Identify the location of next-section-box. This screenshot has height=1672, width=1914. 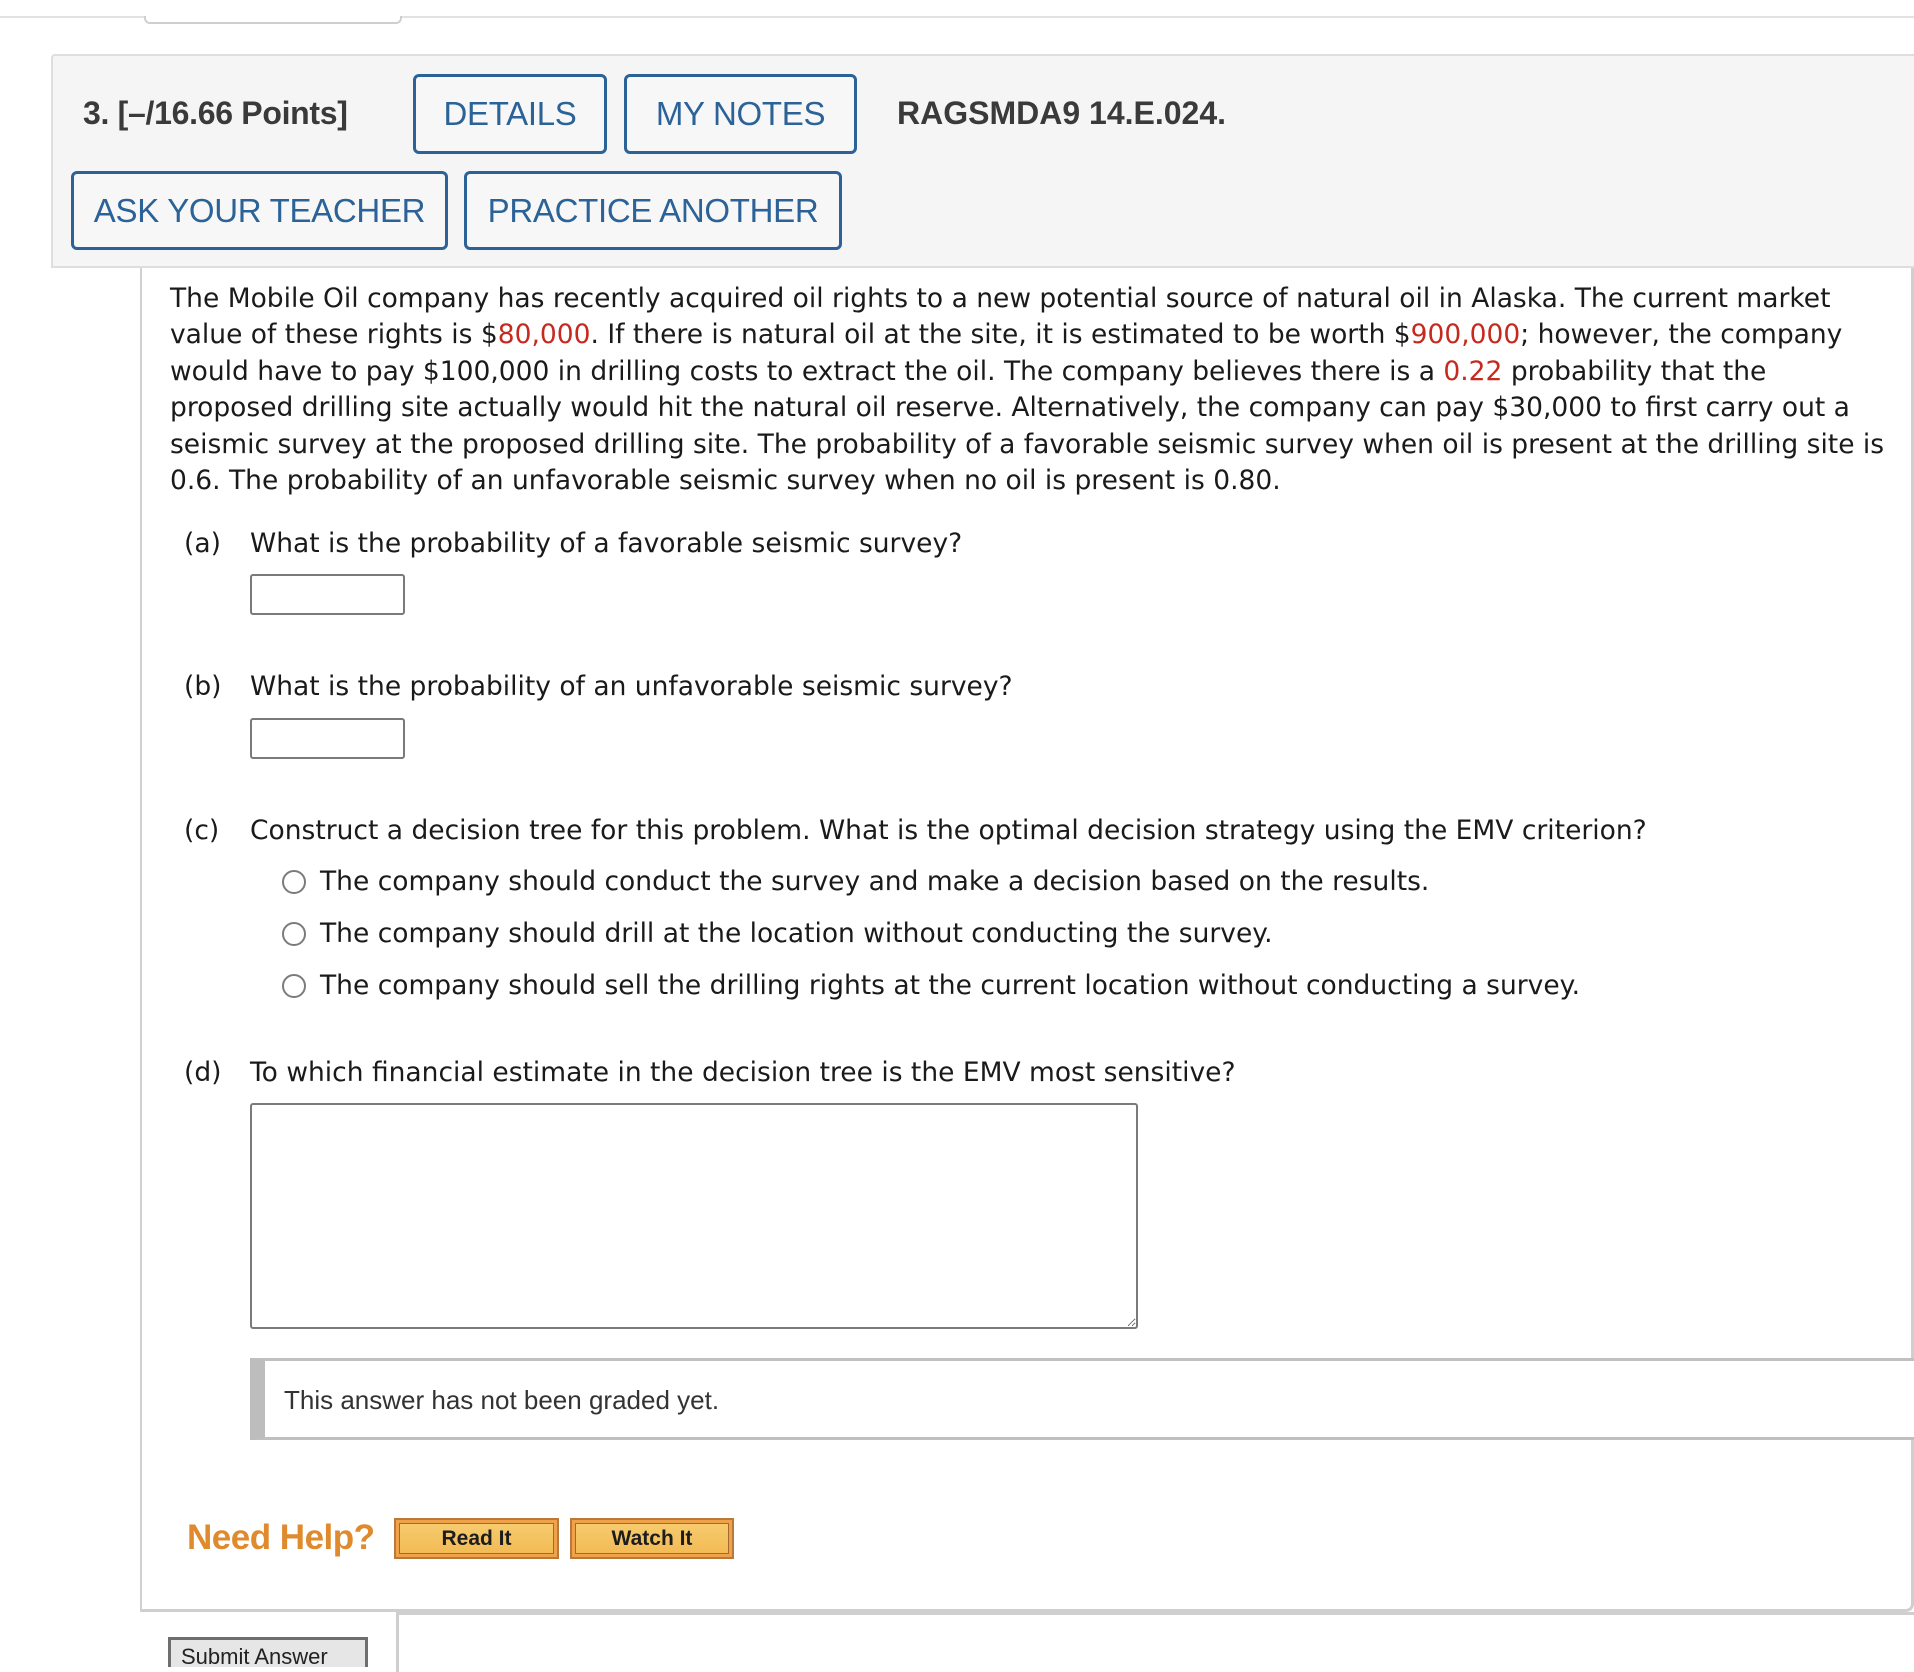
(1155, 1642).